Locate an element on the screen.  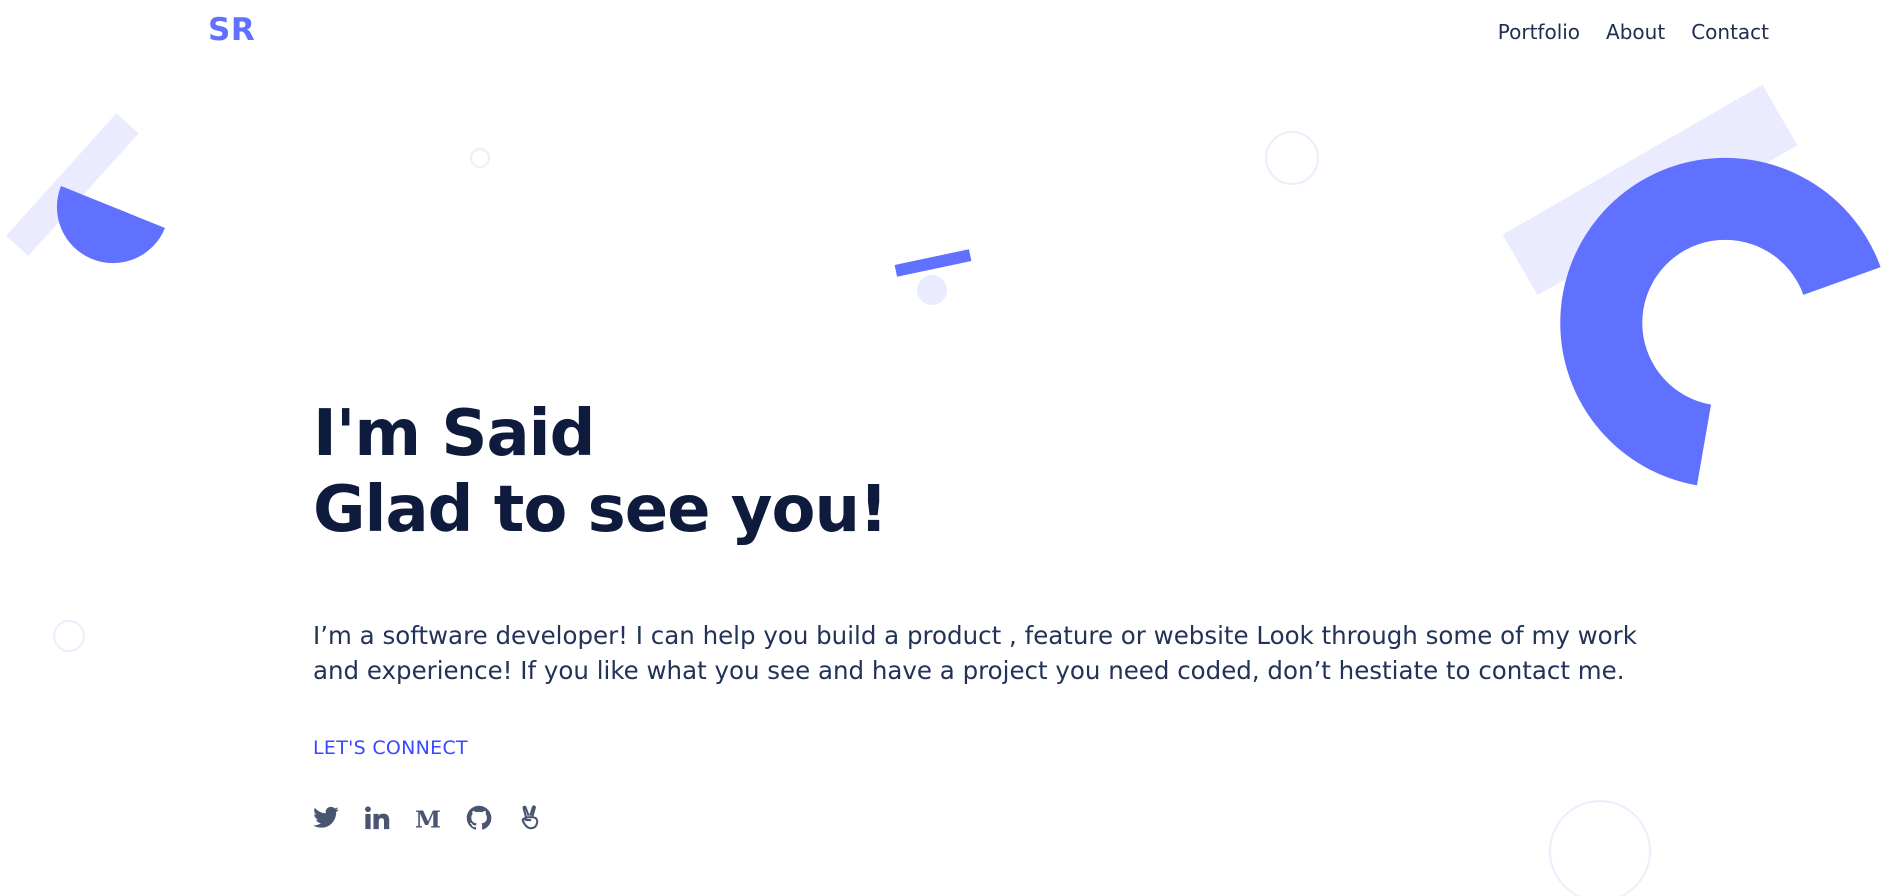
deco-bar-center is located at coordinates (933, 263).